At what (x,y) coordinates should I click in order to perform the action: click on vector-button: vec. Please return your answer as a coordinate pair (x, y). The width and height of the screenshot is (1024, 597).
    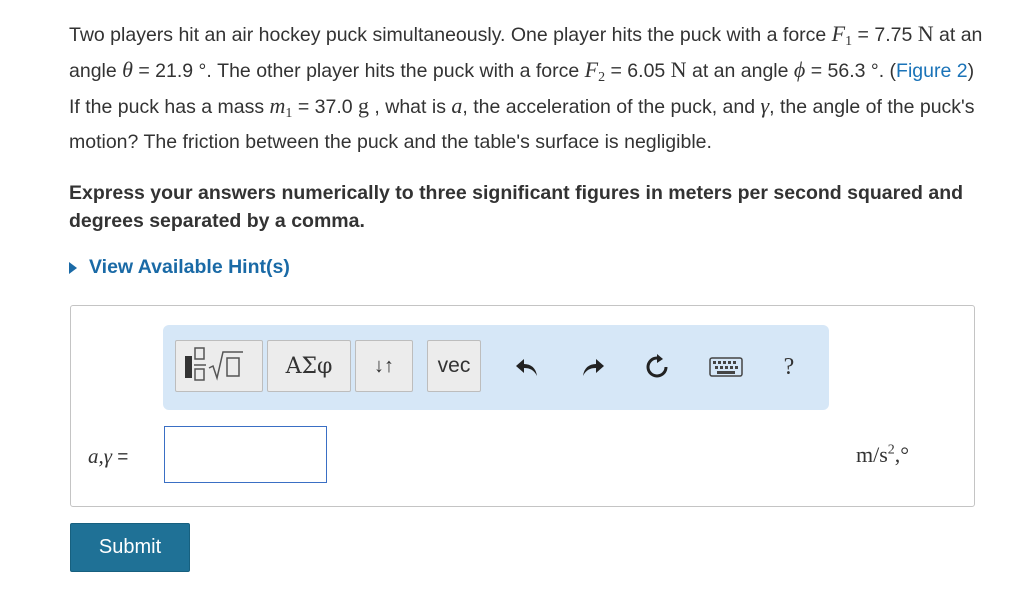
    Looking at the image, I should click on (454, 366).